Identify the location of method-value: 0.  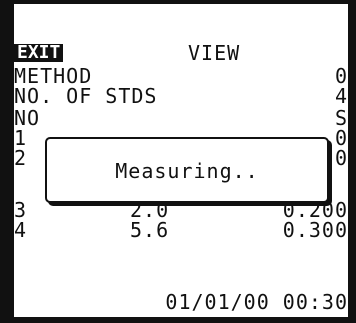
(341, 76).